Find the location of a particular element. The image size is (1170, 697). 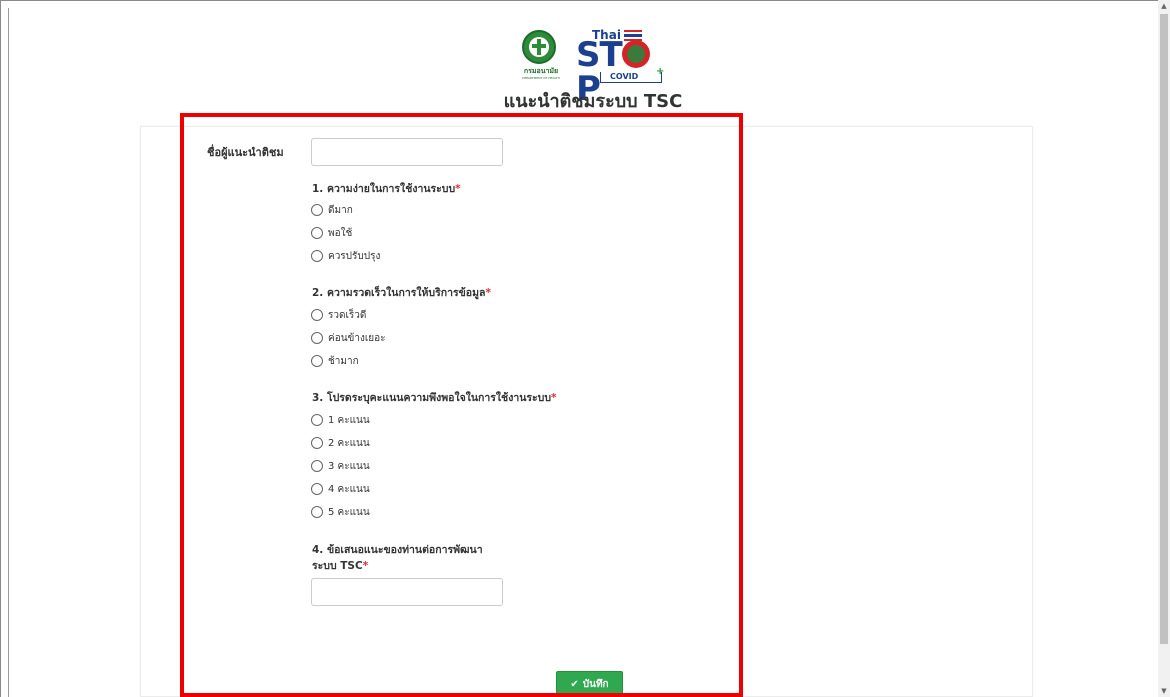

page-title-wrapper: แนะนำติชมระบบ TSC is located at coordinates (585, 100).